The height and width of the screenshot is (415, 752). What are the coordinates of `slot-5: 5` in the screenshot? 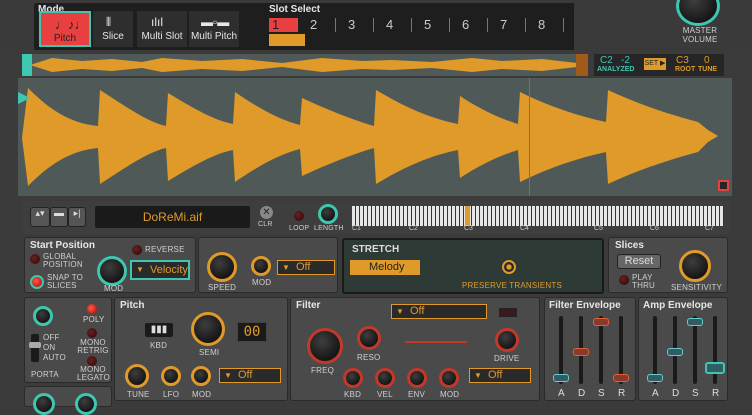 It's located at (435, 25).